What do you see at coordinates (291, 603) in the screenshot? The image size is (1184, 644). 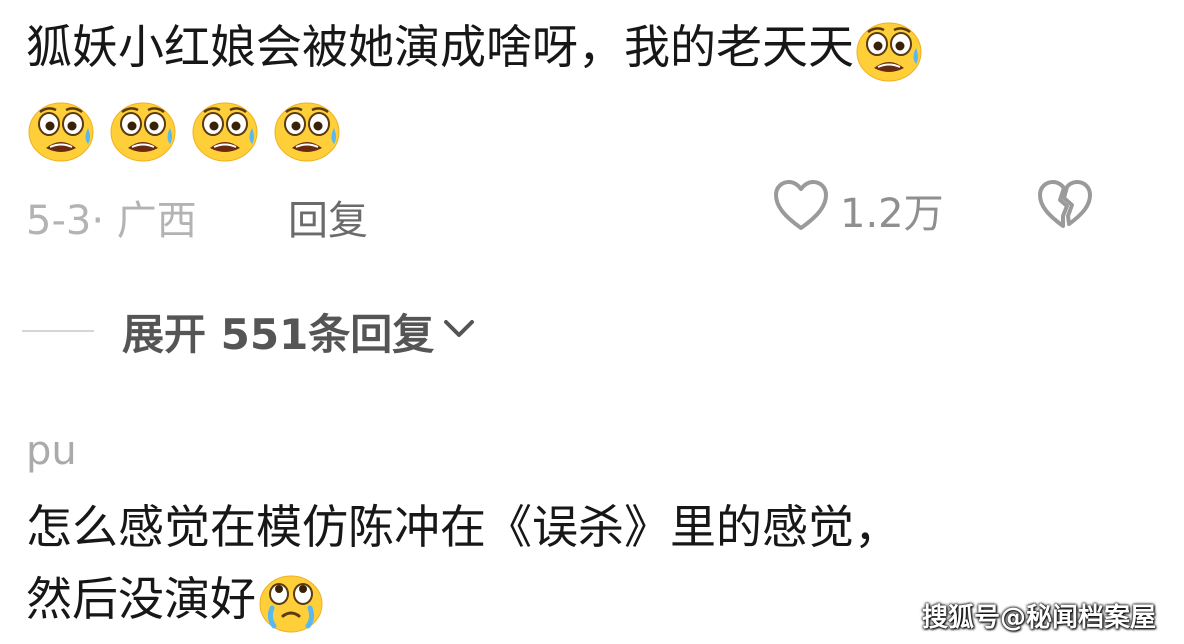 I see `teary-face-icon` at bounding box center [291, 603].